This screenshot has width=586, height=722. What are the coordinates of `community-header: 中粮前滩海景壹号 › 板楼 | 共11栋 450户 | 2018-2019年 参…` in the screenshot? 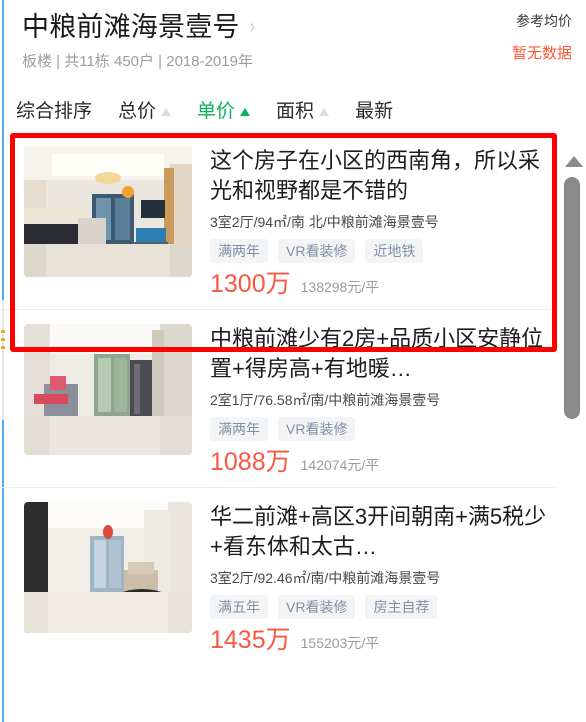 It's located at (293, 43).